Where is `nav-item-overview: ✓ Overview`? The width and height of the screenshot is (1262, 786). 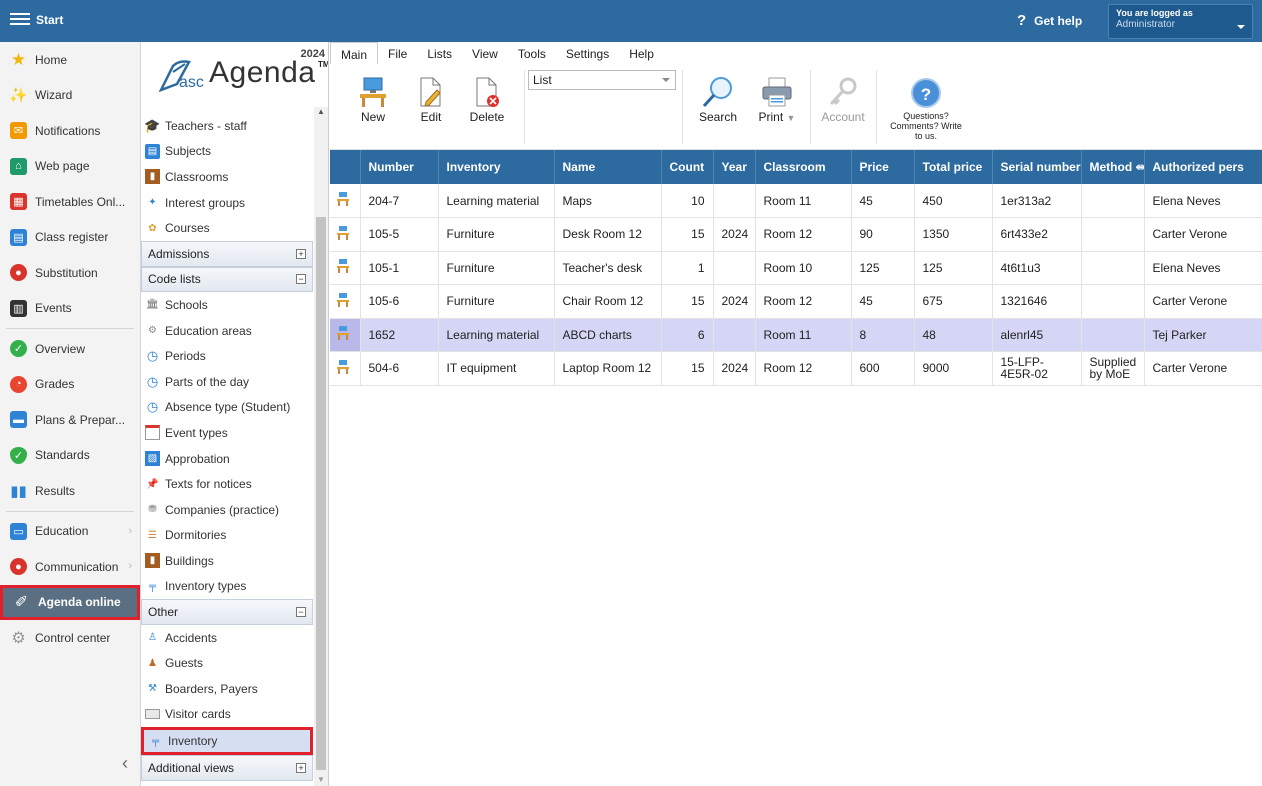 nav-item-overview: ✓ Overview is located at coordinates (70, 349).